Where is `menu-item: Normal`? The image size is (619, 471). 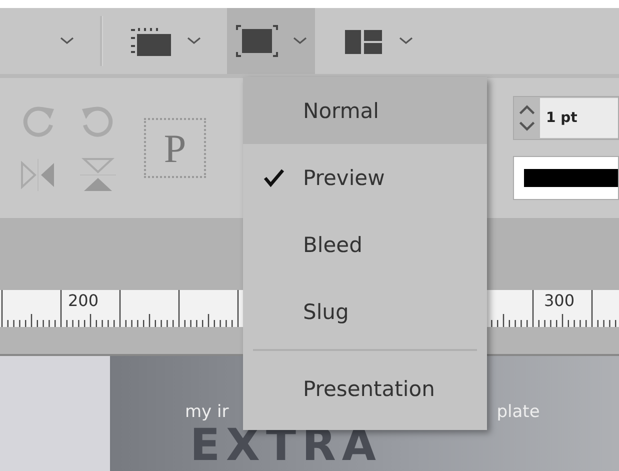 menu-item: Normal is located at coordinates (365, 110).